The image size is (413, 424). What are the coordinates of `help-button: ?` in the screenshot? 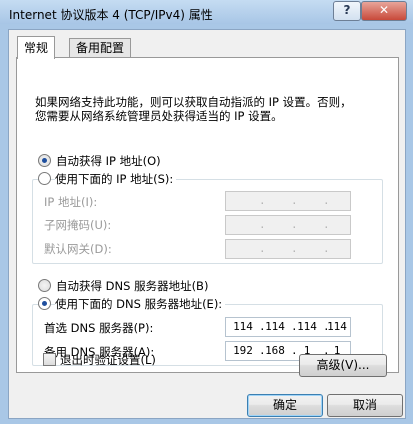 It's located at (347, 11).